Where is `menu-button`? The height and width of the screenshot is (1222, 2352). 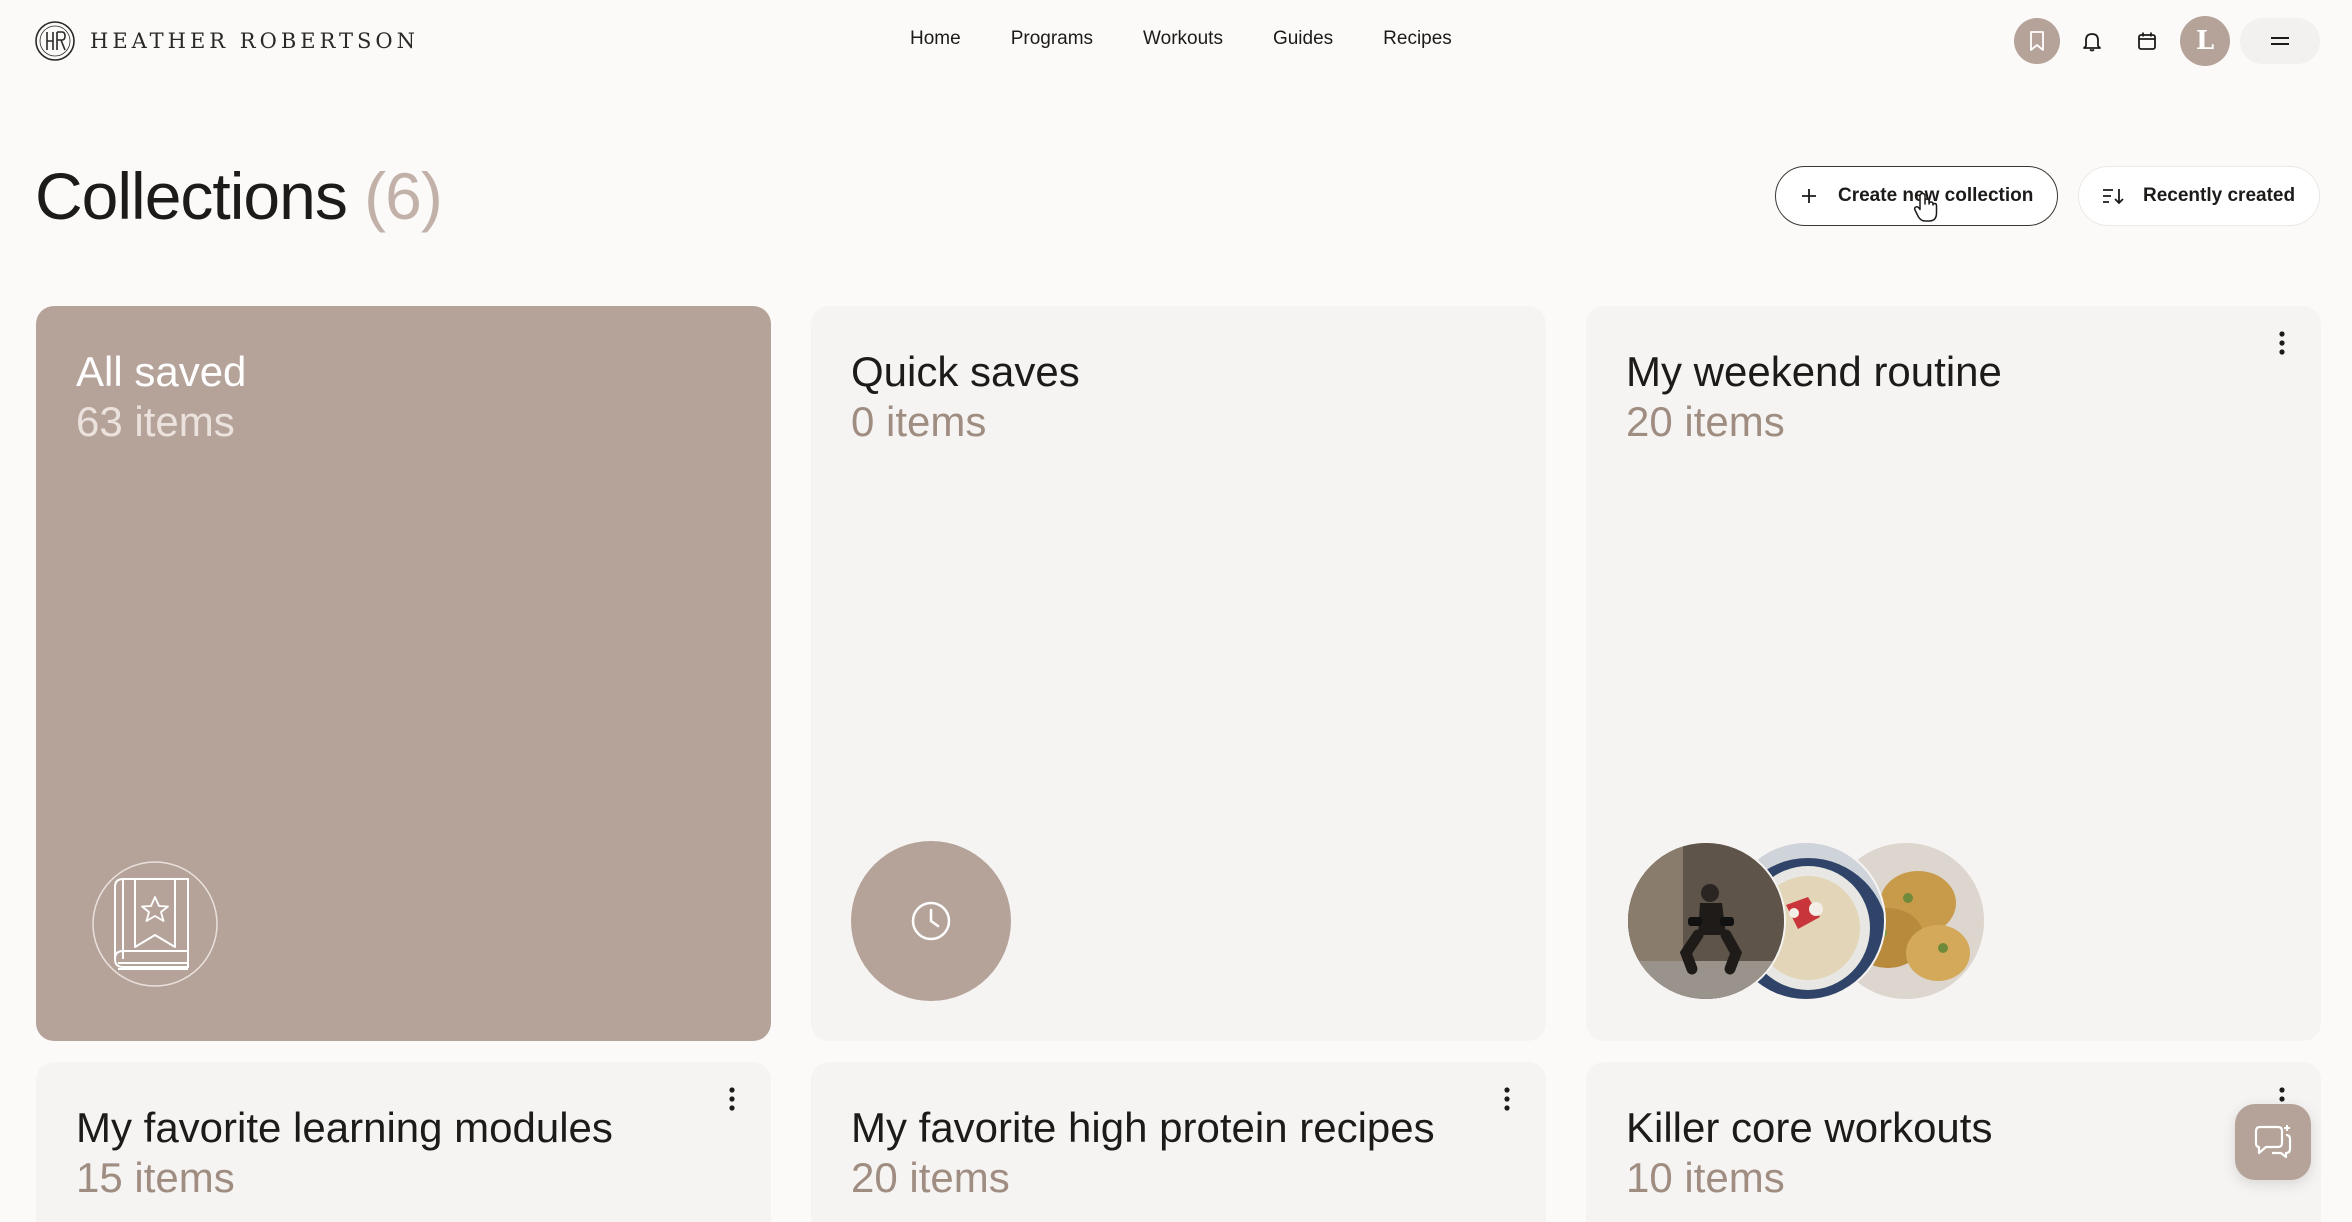
menu-button is located at coordinates (2280, 41).